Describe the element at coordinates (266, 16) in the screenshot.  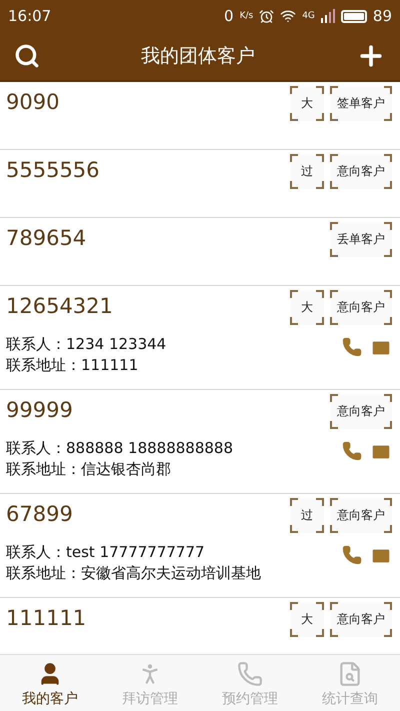
I see `alarm-icon` at that location.